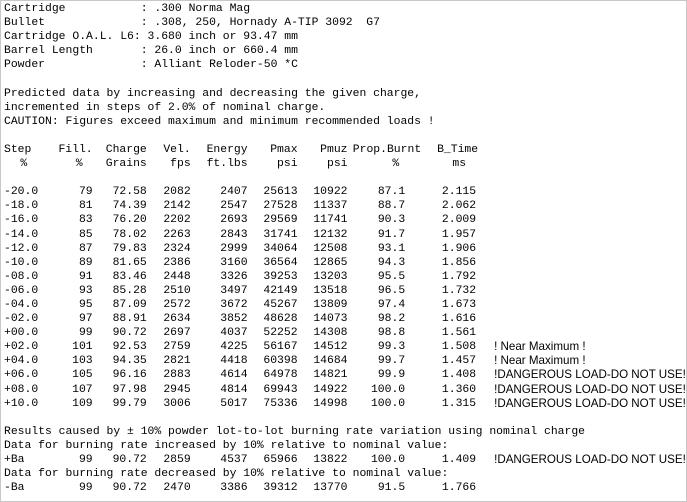  I want to click on unit-pmuz: psi, so click(337, 164).